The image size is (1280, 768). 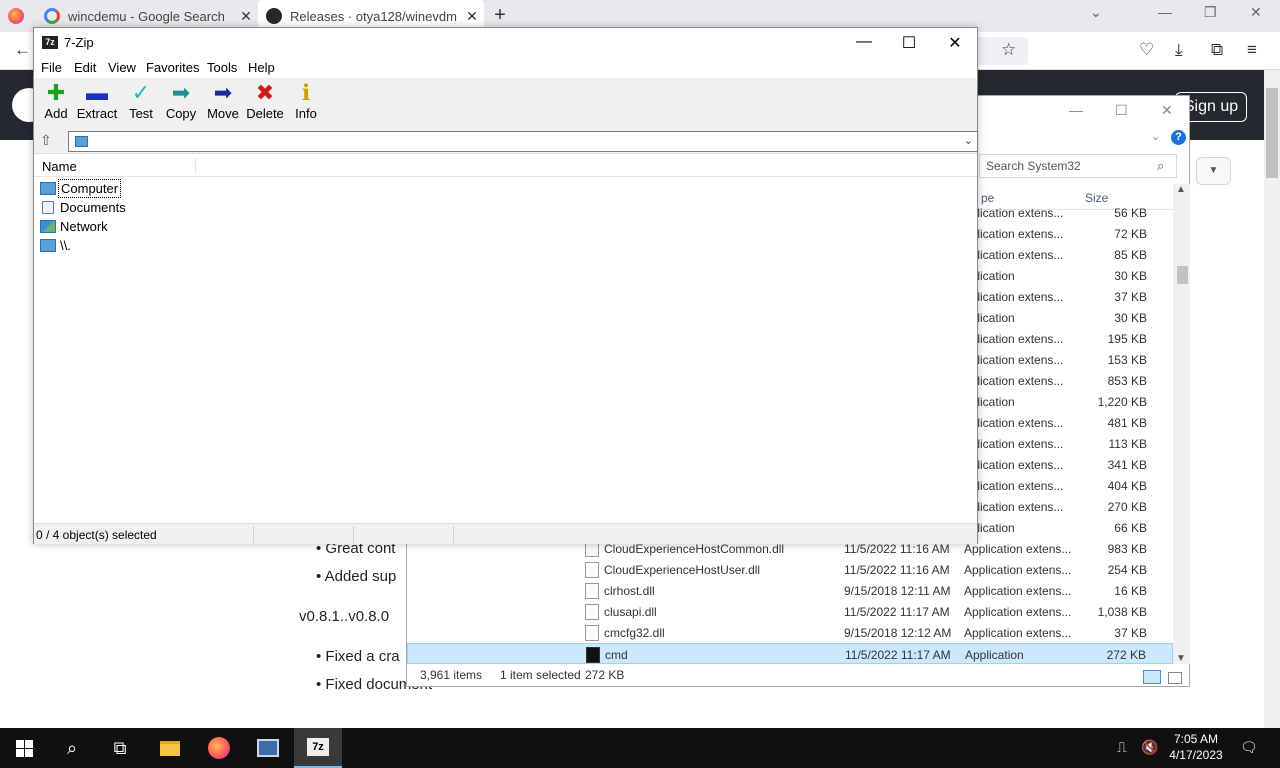 I want to click on page-scroll-thumb, so click(x=1272, y=133).